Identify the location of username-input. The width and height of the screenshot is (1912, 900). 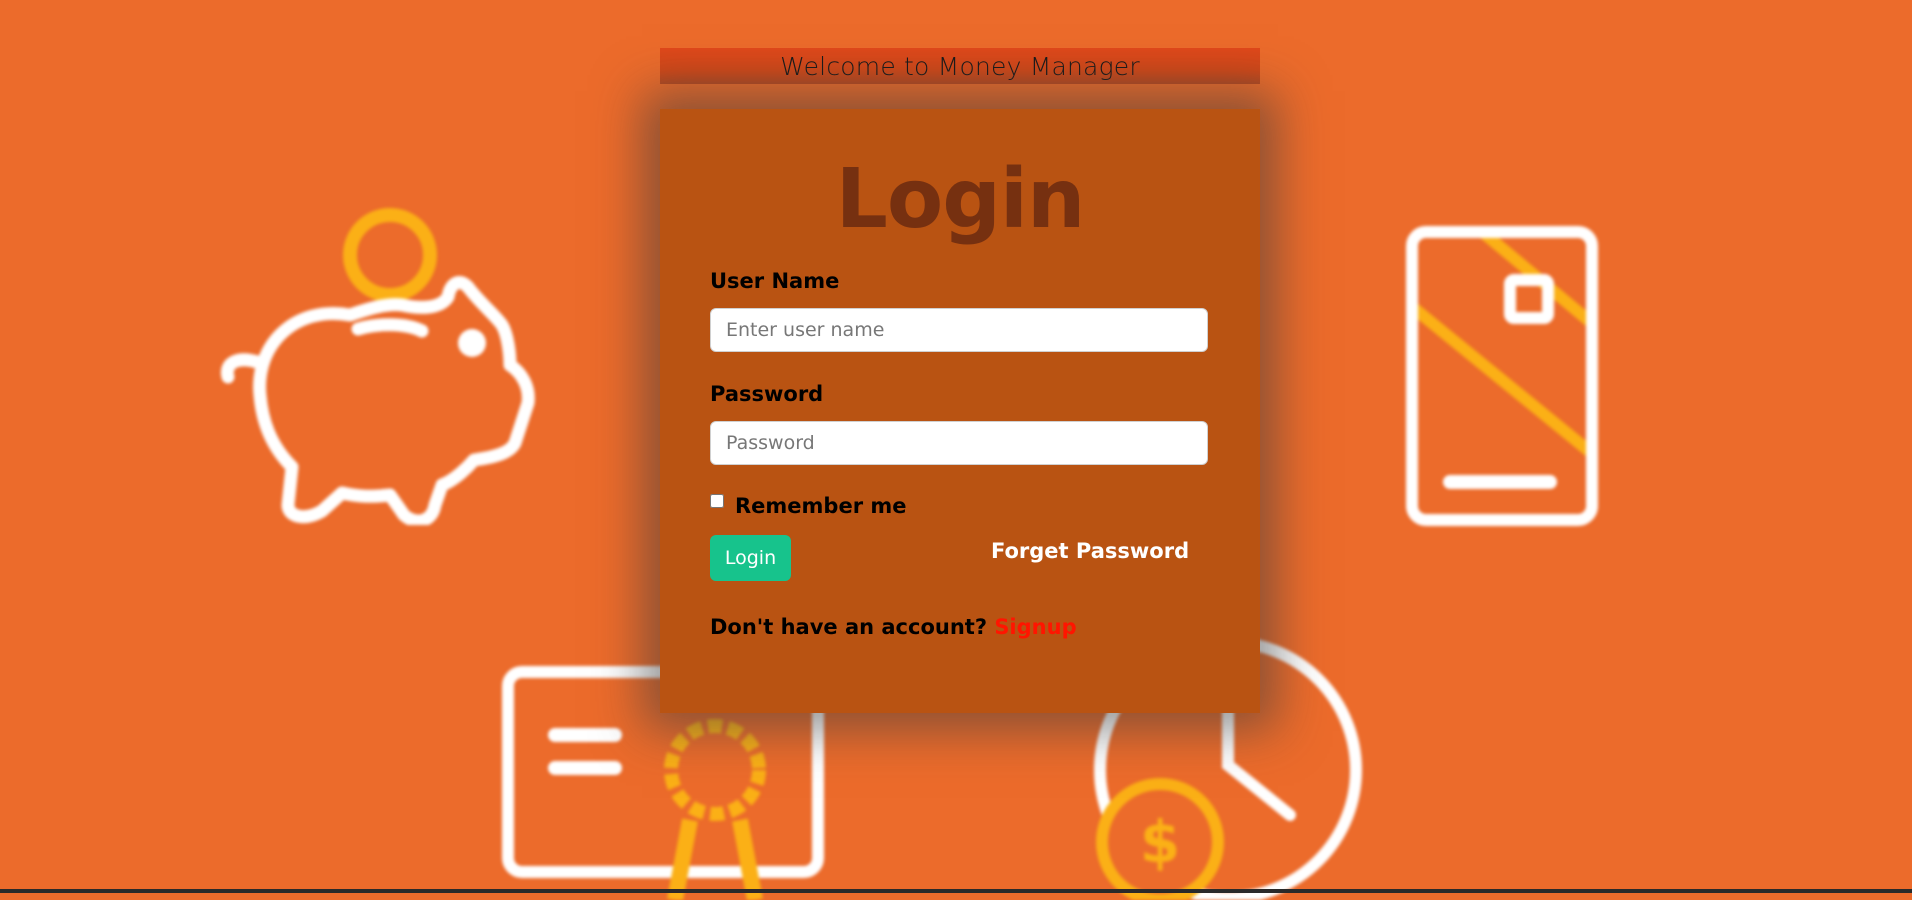
(959, 330).